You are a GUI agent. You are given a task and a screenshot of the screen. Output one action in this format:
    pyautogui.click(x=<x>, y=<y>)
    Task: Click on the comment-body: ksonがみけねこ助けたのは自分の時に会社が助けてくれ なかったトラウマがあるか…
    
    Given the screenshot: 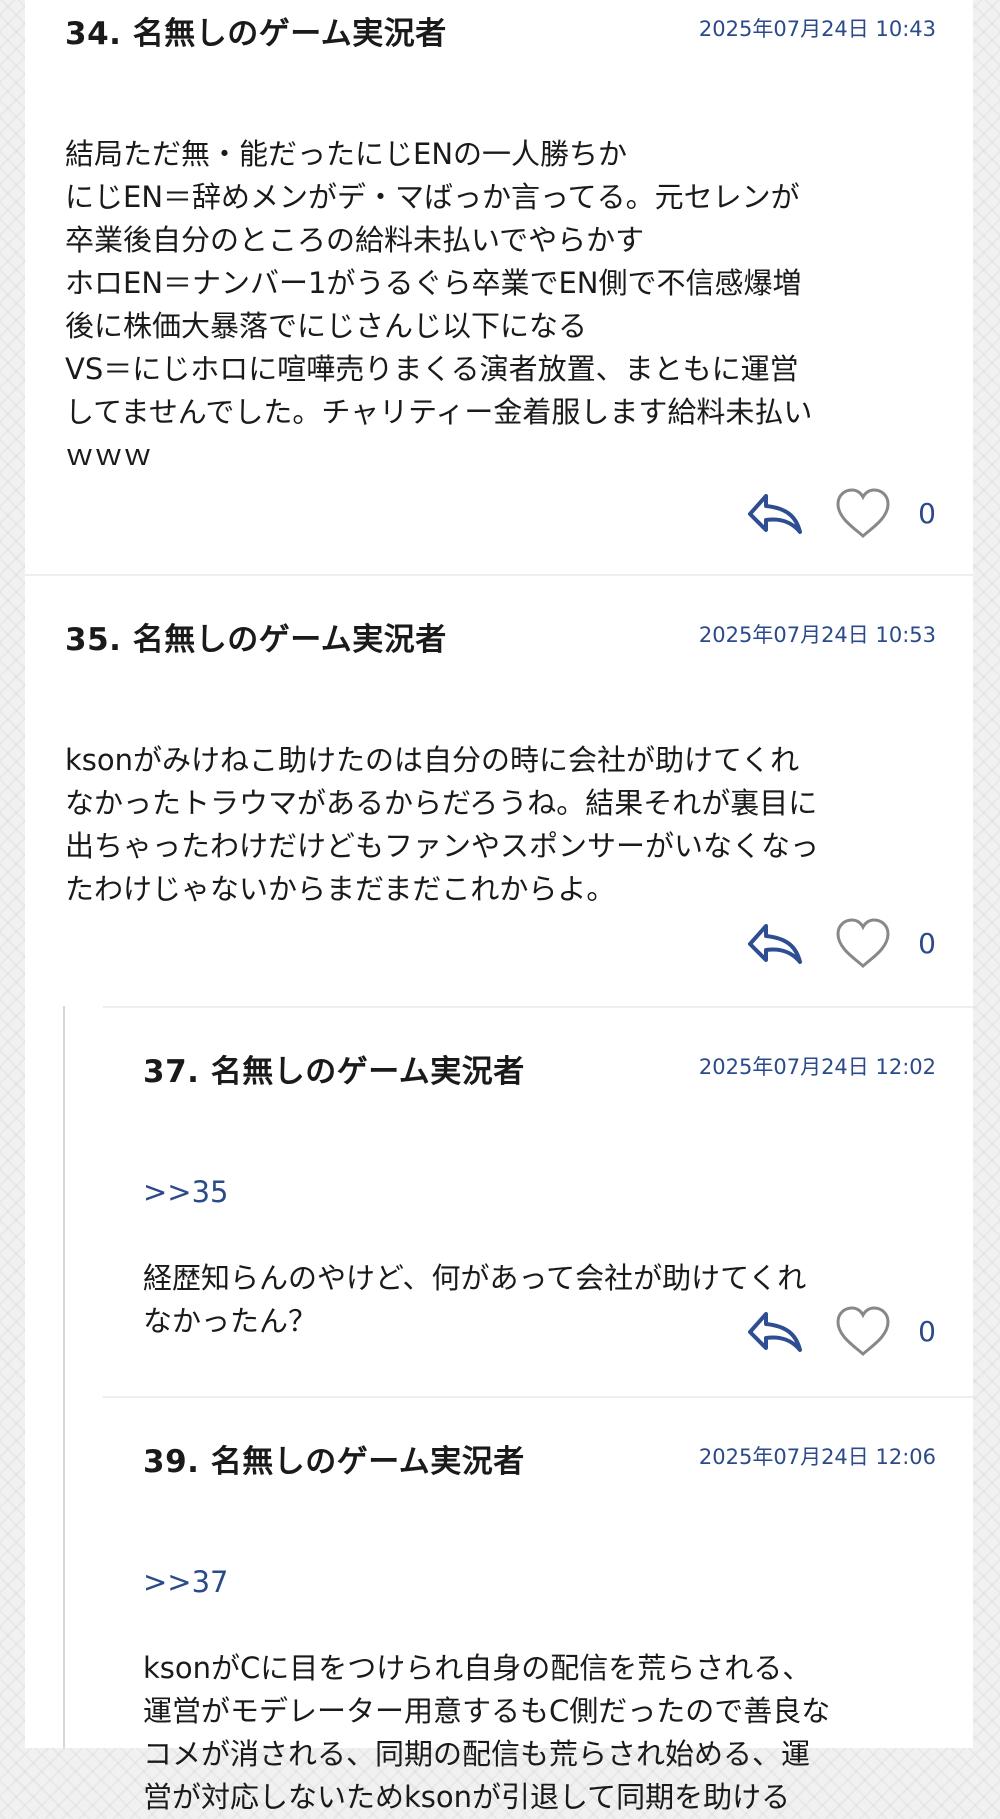 What is the action you would take?
    pyautogui.click(x=504, y=803)
    